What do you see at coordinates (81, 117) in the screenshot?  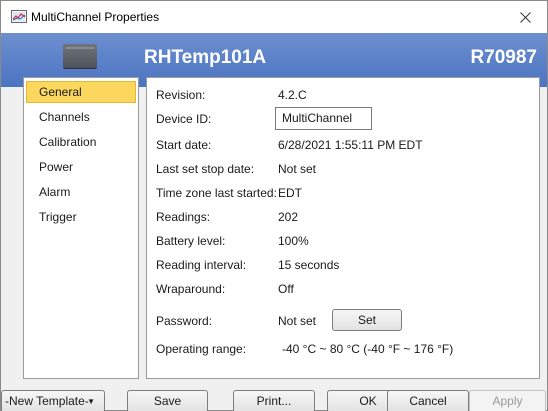 I see `sidebar-item-channels: Channels` at bounding box center [81, 117].